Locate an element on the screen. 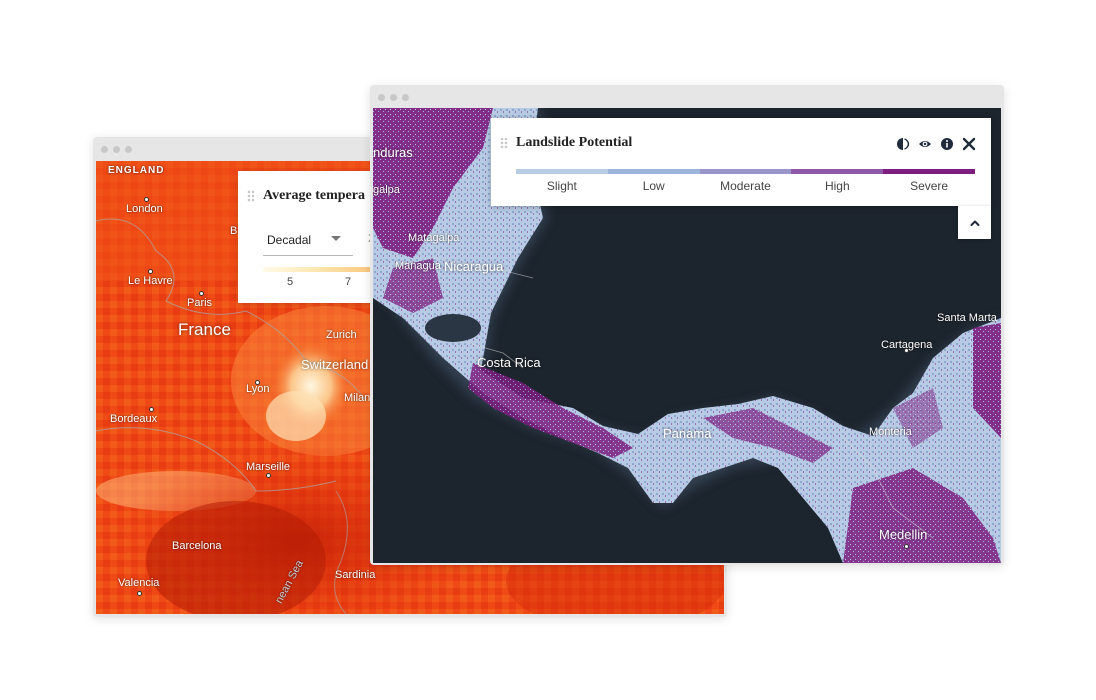 The height and width of the screenshot is (700, 1096). legend-class: Moderate is located at coordinates (745, 181).